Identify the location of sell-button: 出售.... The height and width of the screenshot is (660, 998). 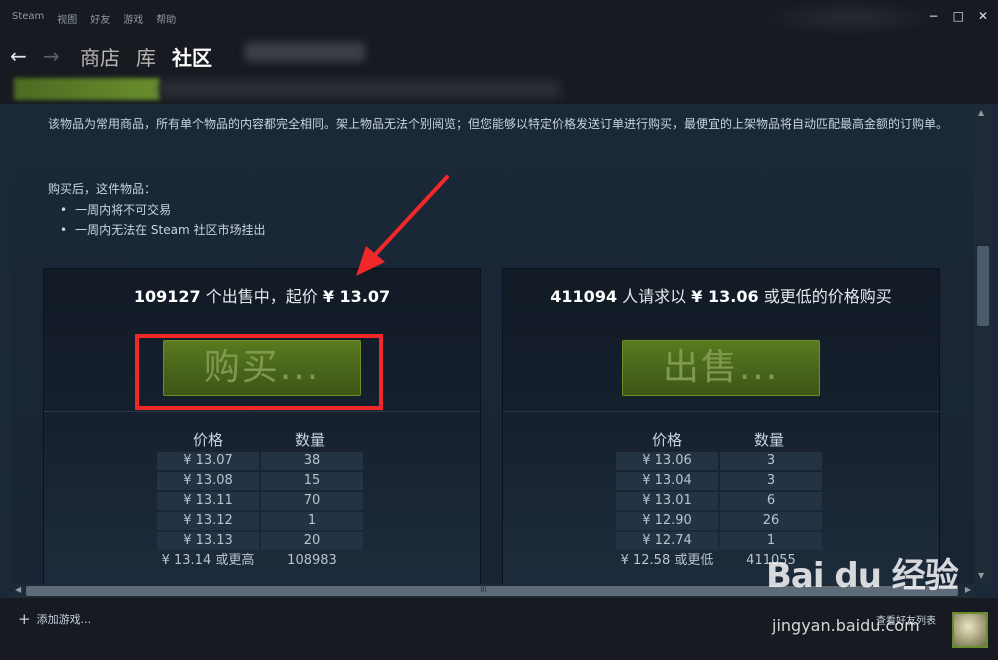
(721, 368).